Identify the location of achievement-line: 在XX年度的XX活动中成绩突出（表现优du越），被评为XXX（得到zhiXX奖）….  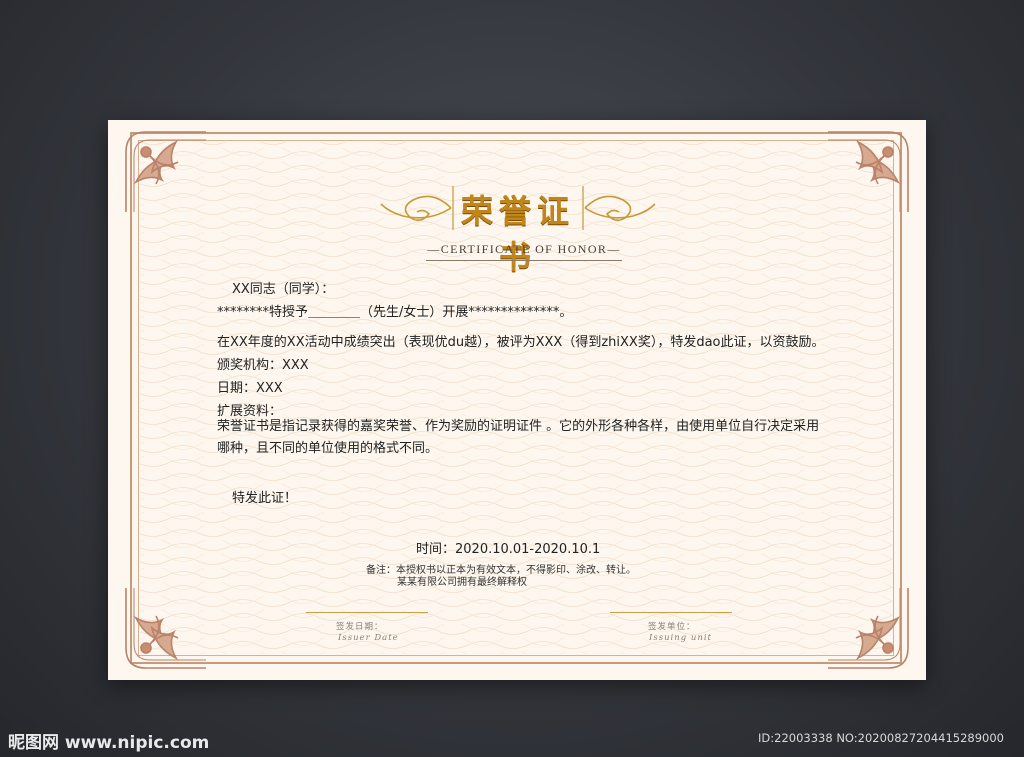
(521, 342).